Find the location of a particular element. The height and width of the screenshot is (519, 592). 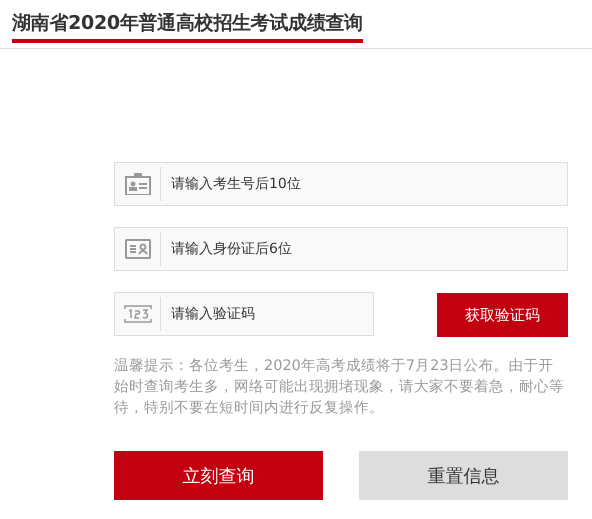

query-button: 立刻查询 is located at coordinates (218, 475).